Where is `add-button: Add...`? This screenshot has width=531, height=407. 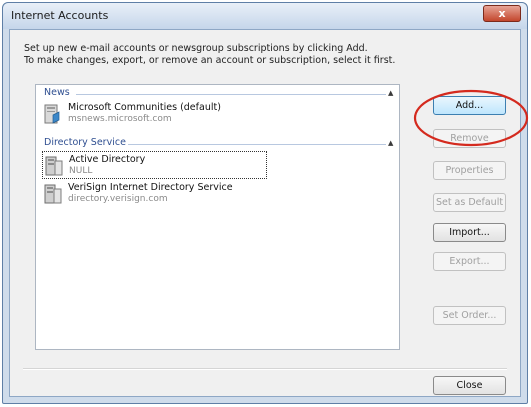 add-button: Add... is located at coordinates (469, 105).